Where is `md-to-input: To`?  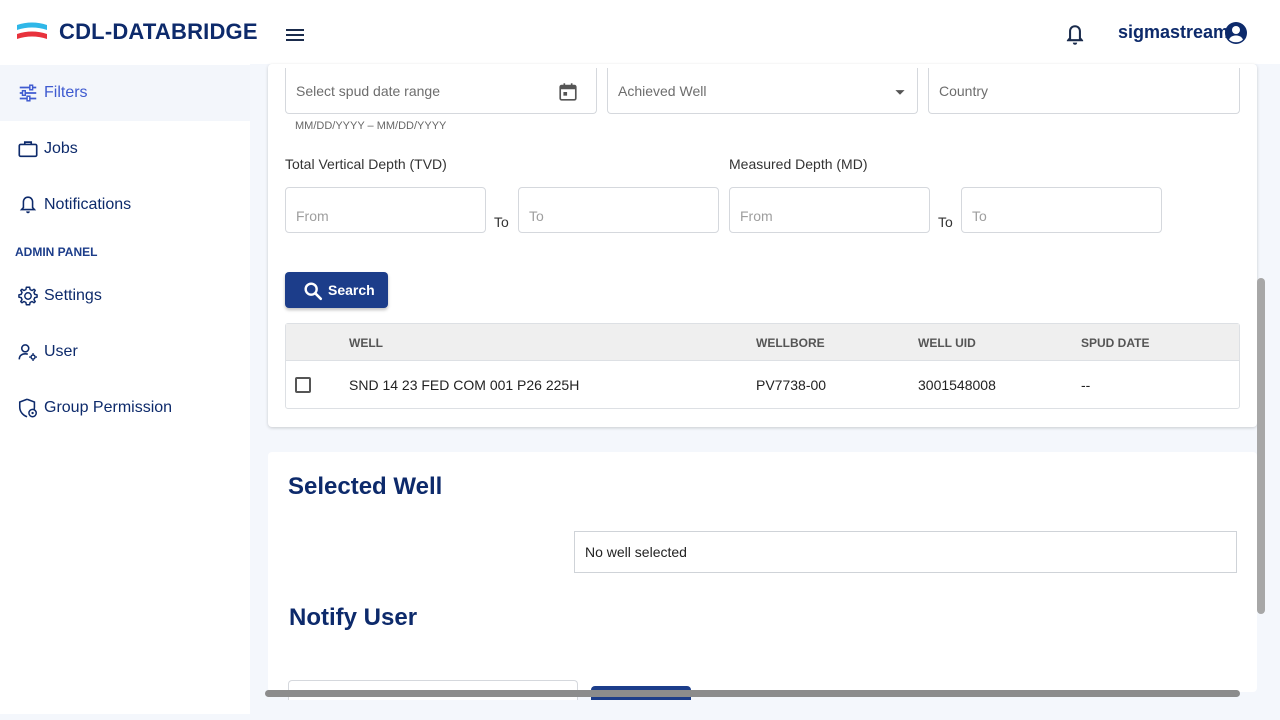
md-to-input: To is located at coordinates (1061, 210).